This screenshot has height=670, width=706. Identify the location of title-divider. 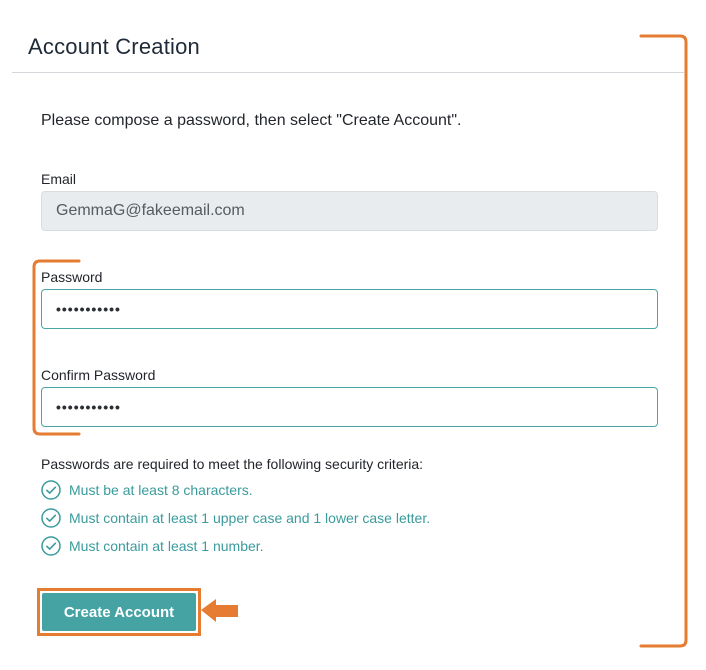
(348, 72).